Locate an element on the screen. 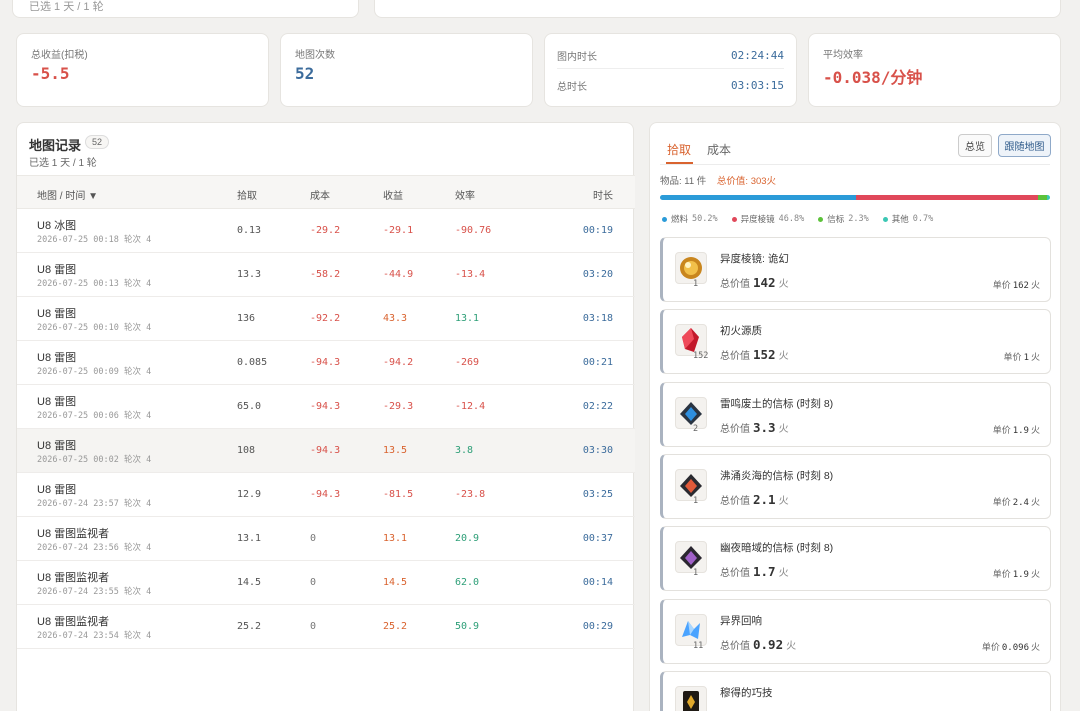  item-total-value: 总价值 152 火 is located at coordinates (754, 354).